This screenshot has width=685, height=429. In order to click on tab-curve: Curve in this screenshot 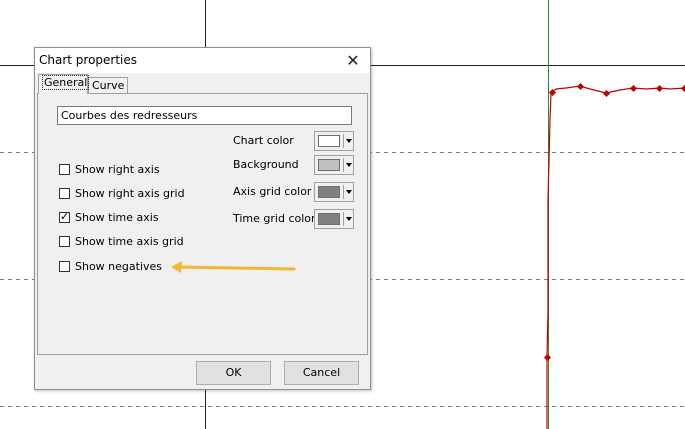, I will do `click(108, 85)`.